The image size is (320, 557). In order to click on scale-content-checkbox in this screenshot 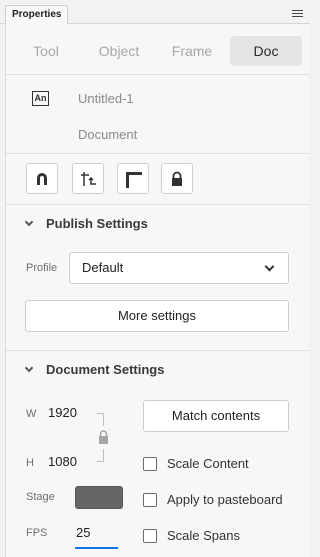, I will do `click(150, 464)`.